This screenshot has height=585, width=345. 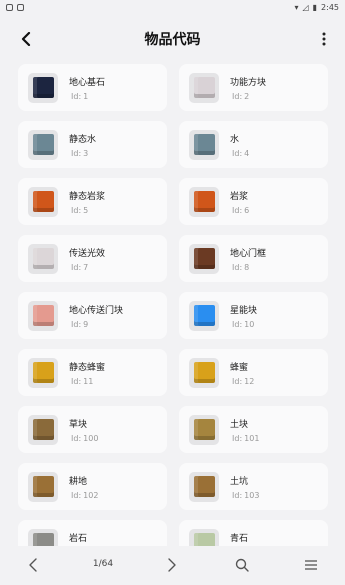 I want to click on portal-block-icon, so click(x=43, y=315).